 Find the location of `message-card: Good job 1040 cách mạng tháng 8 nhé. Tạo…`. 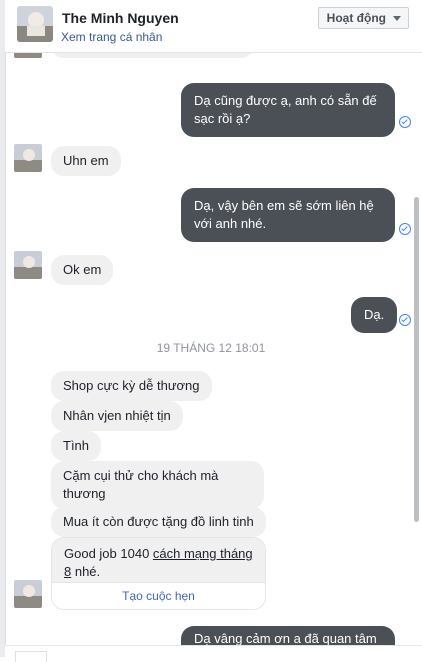

message-card: Good job 1040 cách mạng tháng 8 nhé. Tạo… is located at coordinates (158, 573).